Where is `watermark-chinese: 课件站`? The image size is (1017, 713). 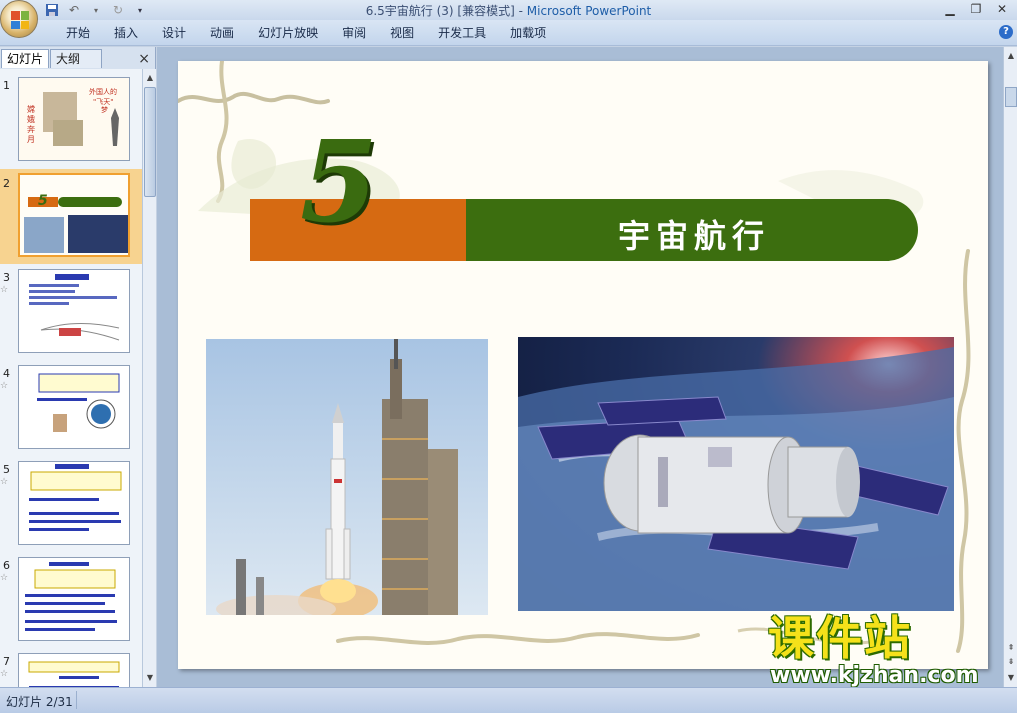
watermark-chinese: 课件站 is located at coordinates (840, 638).